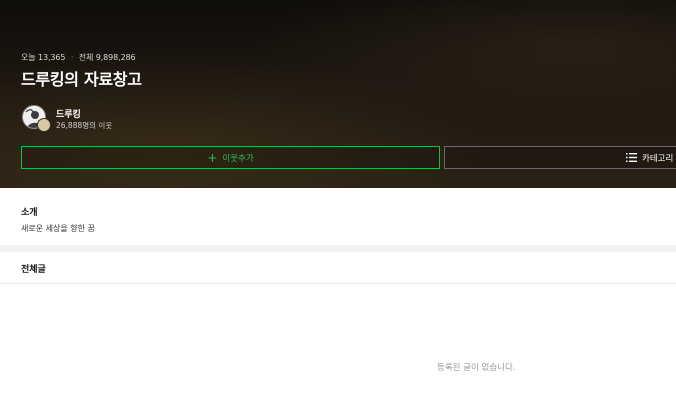 The image size is (676, 406). What do you see at coordinates (172, 120) in the screenshot?
I see `blog-owner: 드루킹 26,888명의 이웃` at bounding box center [172, 120].